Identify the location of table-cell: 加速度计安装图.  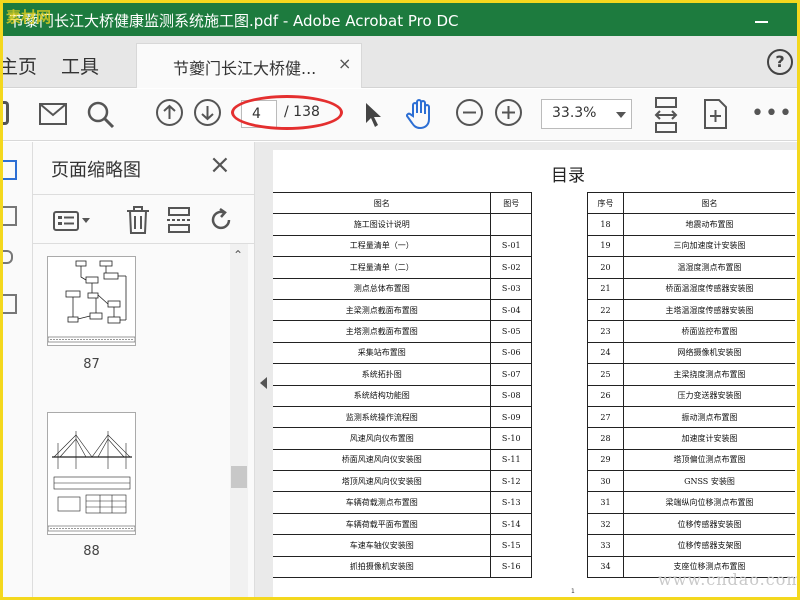
(708, 438).